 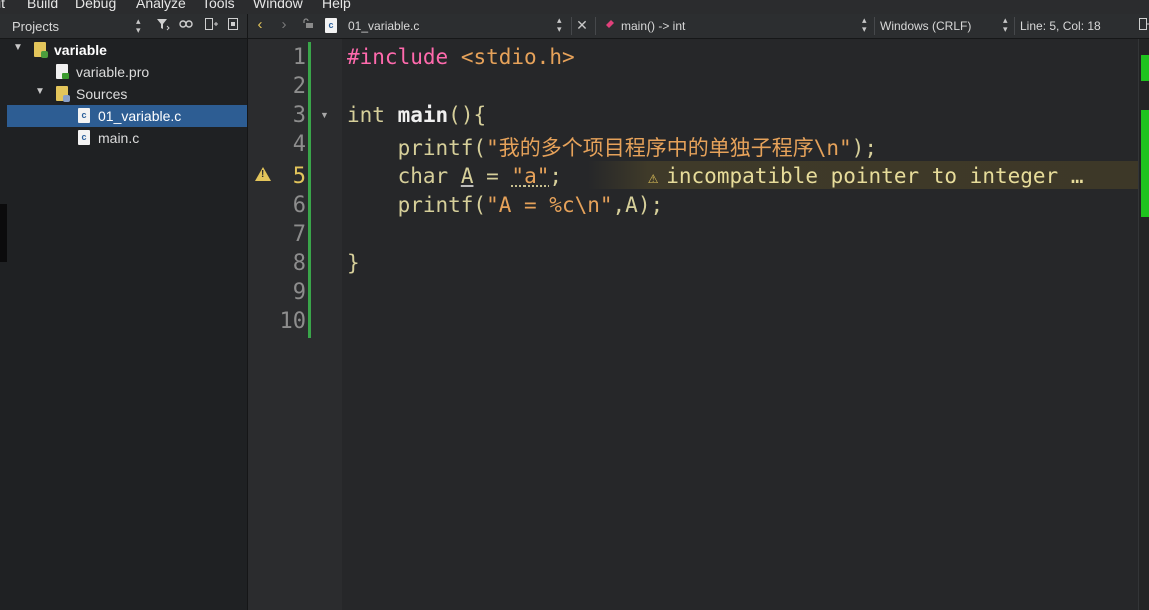 What do you see at coordinates (140, 116) in the screenshot?
I see `tree-item-label: 01_variable.c` at bounding box center [140, 116].